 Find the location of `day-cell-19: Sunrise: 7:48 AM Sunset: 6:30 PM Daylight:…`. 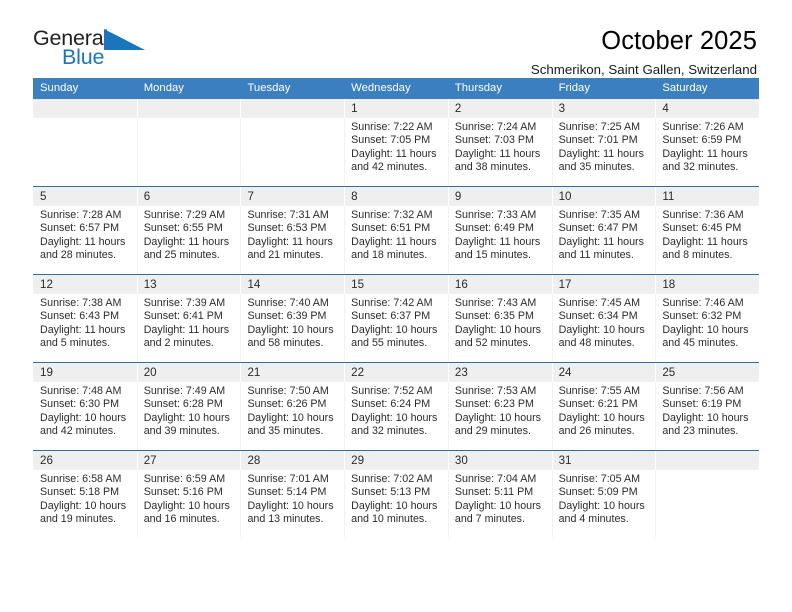

day-cell-19: Sunrise: 7:48 AM Sunset: 6:30 PM Daylight:… is located at coordinates (85, 416).